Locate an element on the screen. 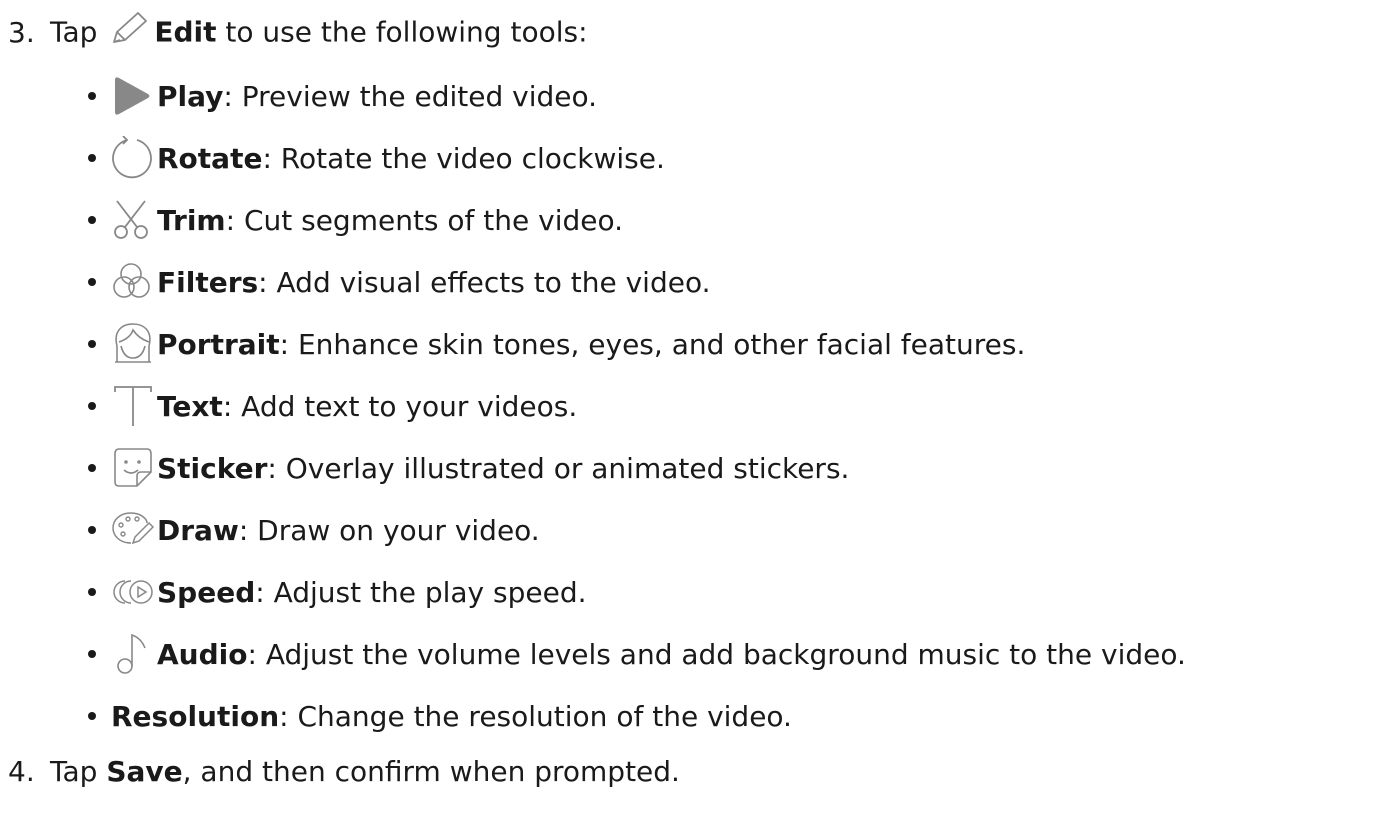  tool-desc: : Rotate the video clockwise. is located at coordinates (463, 158).